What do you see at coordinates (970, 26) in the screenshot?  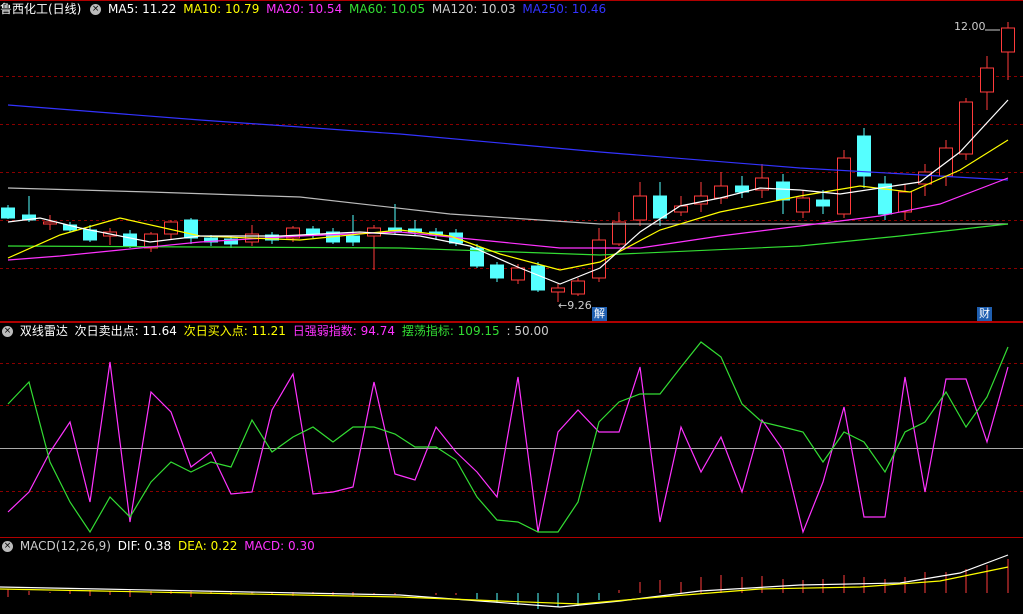 I see `high-price-label: 12.00` at bounding box center [970, 26].